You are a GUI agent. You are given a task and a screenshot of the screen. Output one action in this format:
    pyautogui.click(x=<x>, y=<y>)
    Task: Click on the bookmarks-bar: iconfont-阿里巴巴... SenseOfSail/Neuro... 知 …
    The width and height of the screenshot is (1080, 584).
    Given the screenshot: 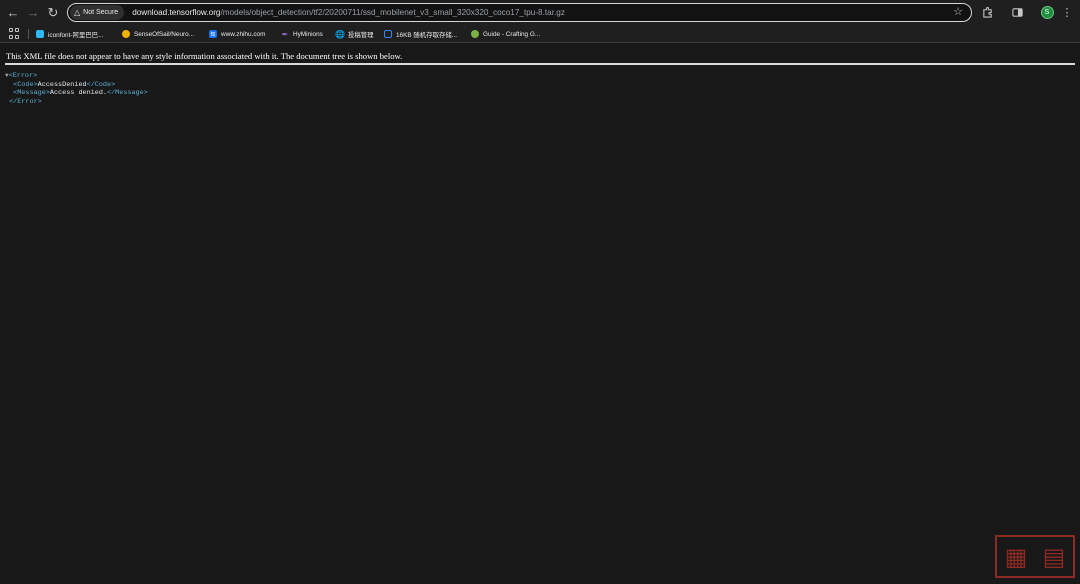 What is the action you would take?
    pyautogui.click(x=540, y=34)
    